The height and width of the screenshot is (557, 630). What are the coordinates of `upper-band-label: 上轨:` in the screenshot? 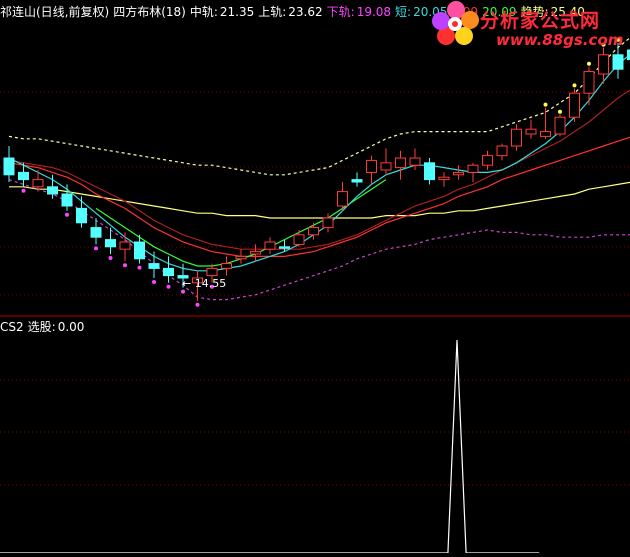 It's located at (272, 12).